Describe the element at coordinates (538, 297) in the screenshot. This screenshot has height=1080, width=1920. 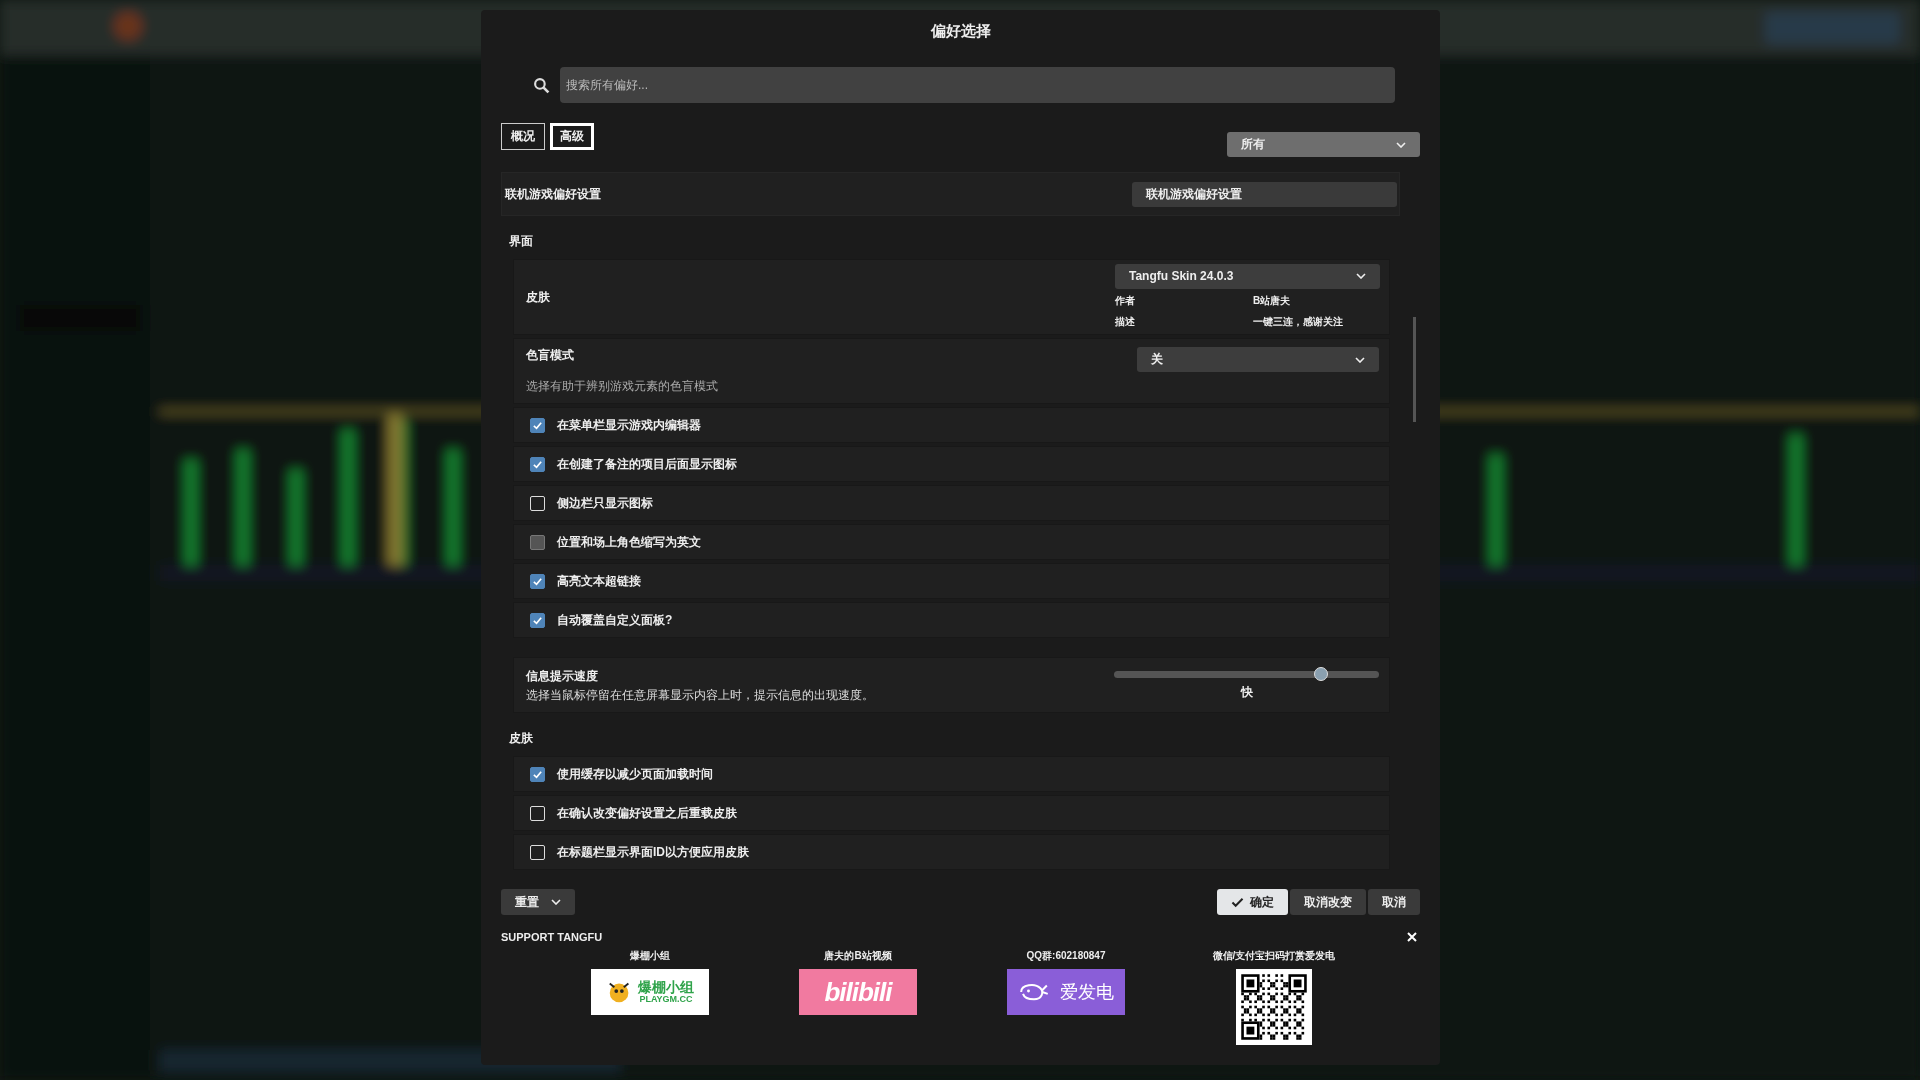
I see `setting-label: 皮肤` at that location.